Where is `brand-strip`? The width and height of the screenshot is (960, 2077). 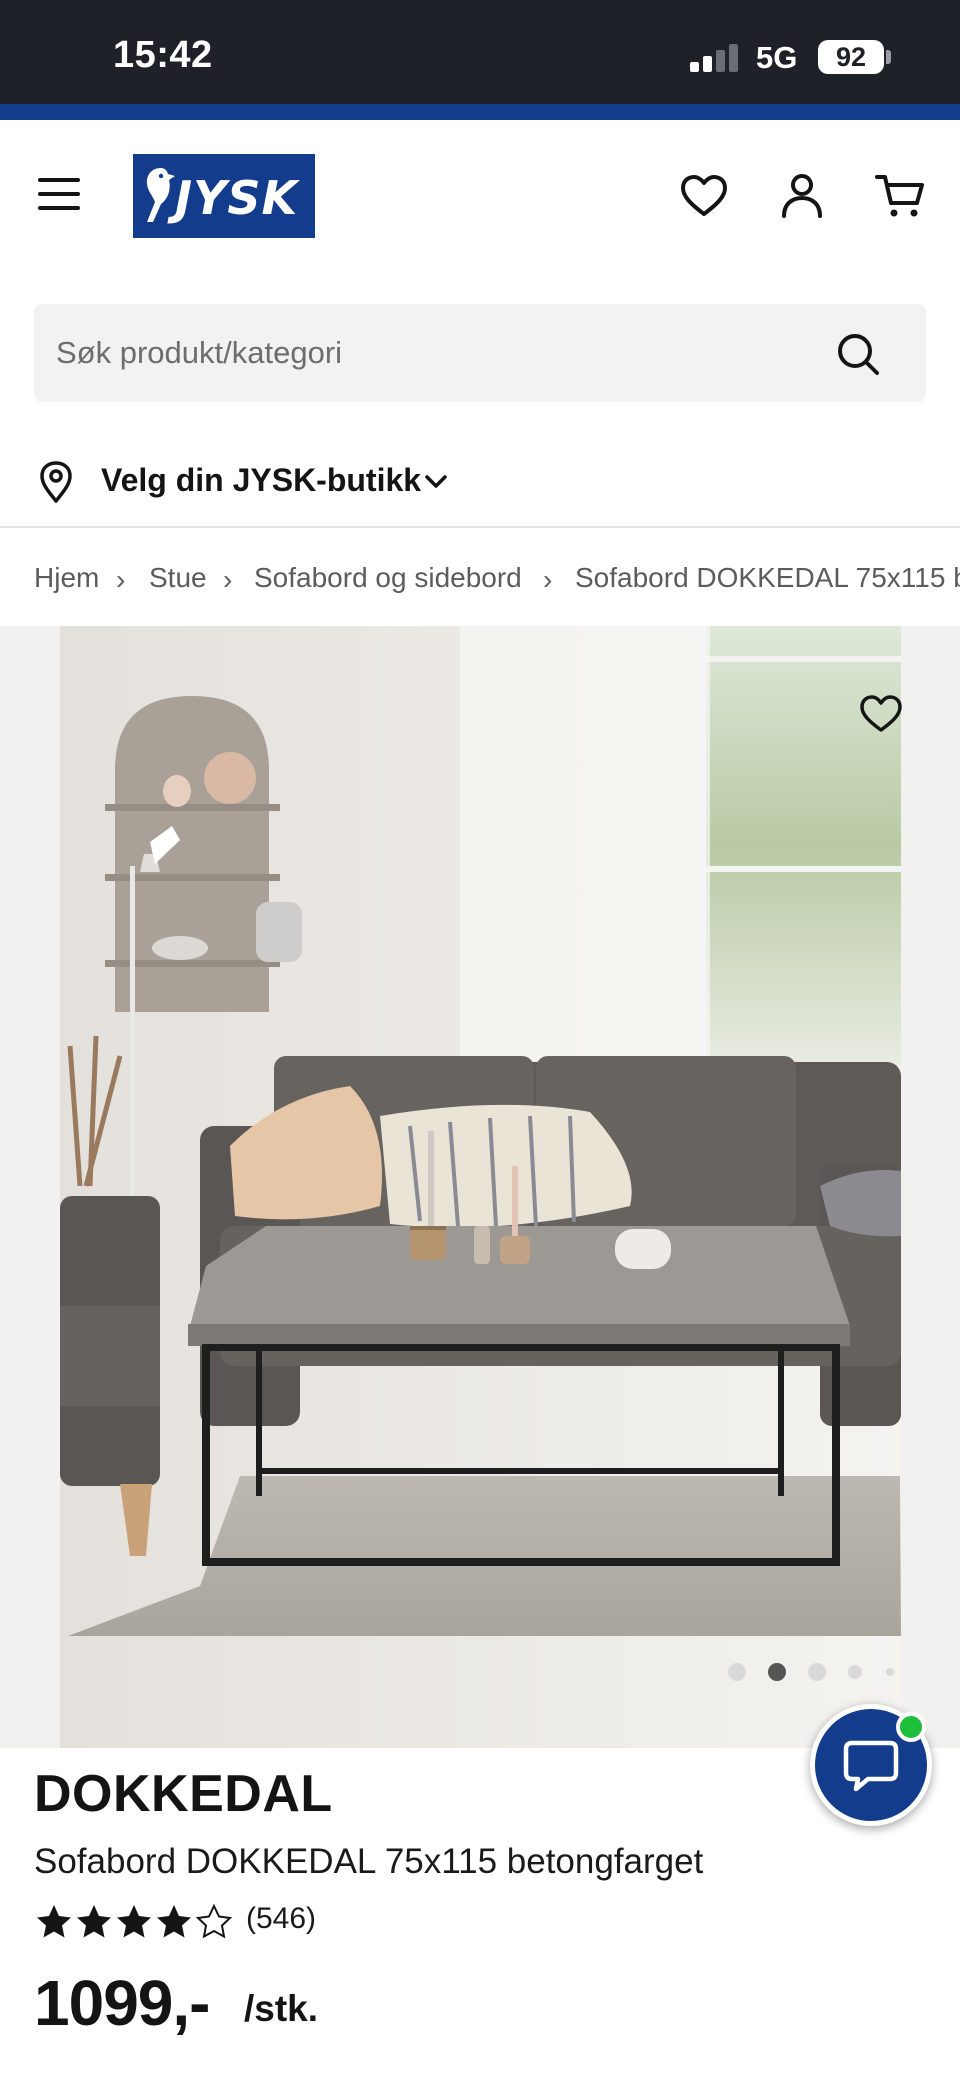 brand-strip is located at coordinates (480, 112).